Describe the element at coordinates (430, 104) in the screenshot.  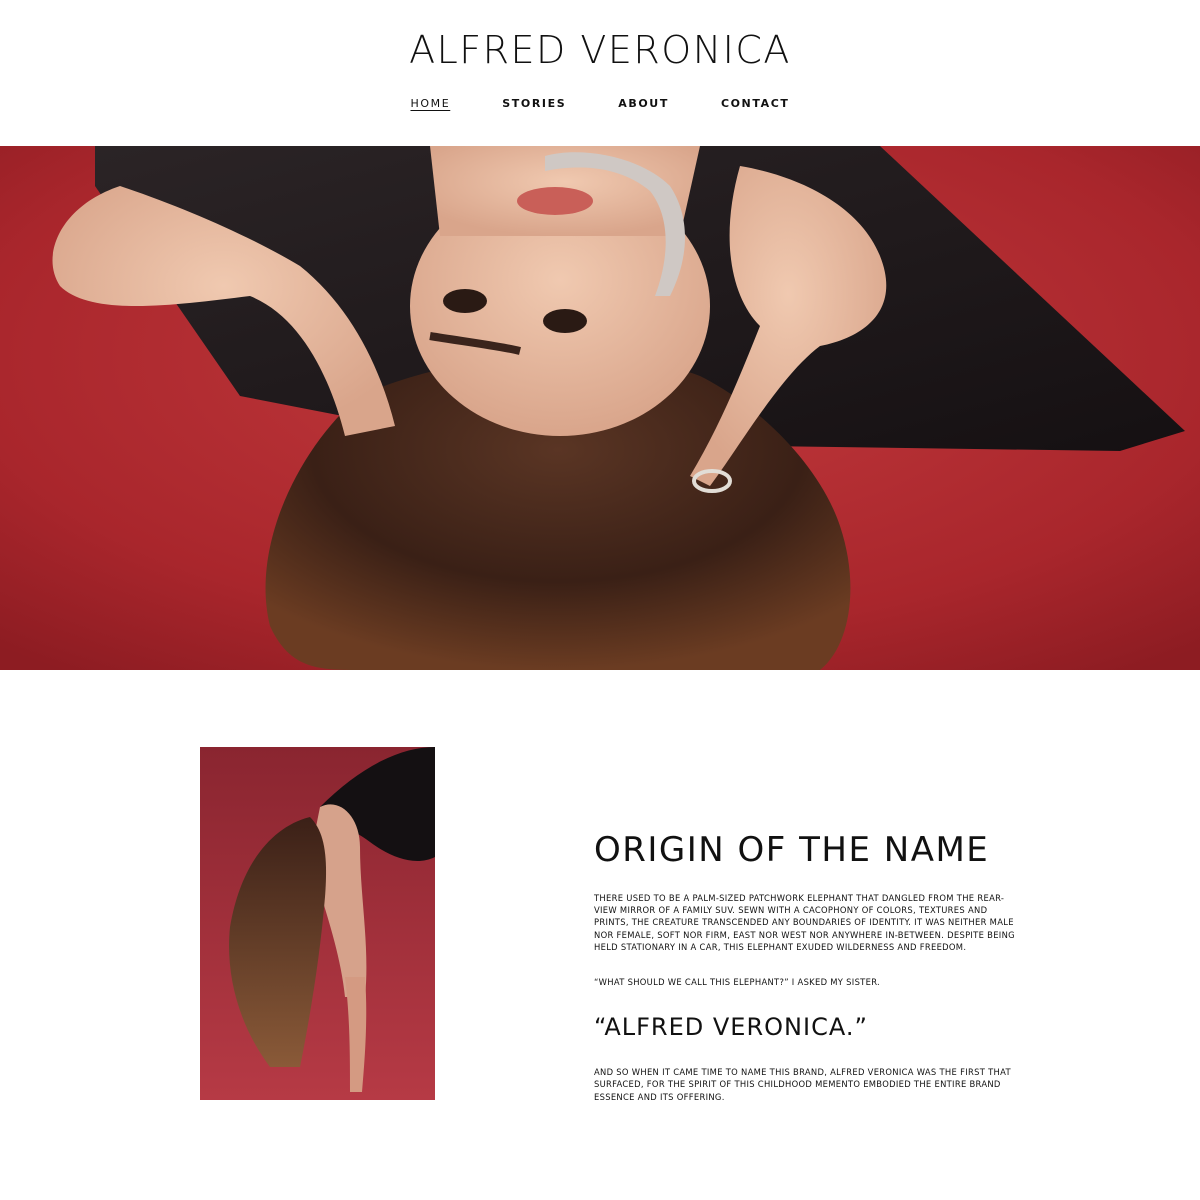
I see `nav-home-link: HOME` at that location.